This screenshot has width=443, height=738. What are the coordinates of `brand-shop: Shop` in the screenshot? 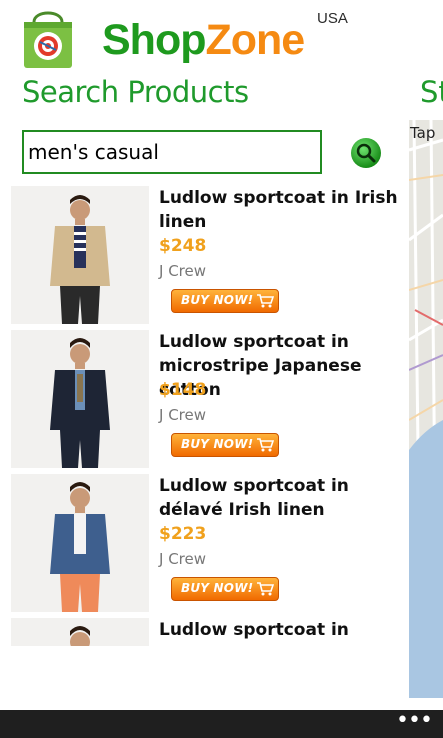 It's located at (154, 40).